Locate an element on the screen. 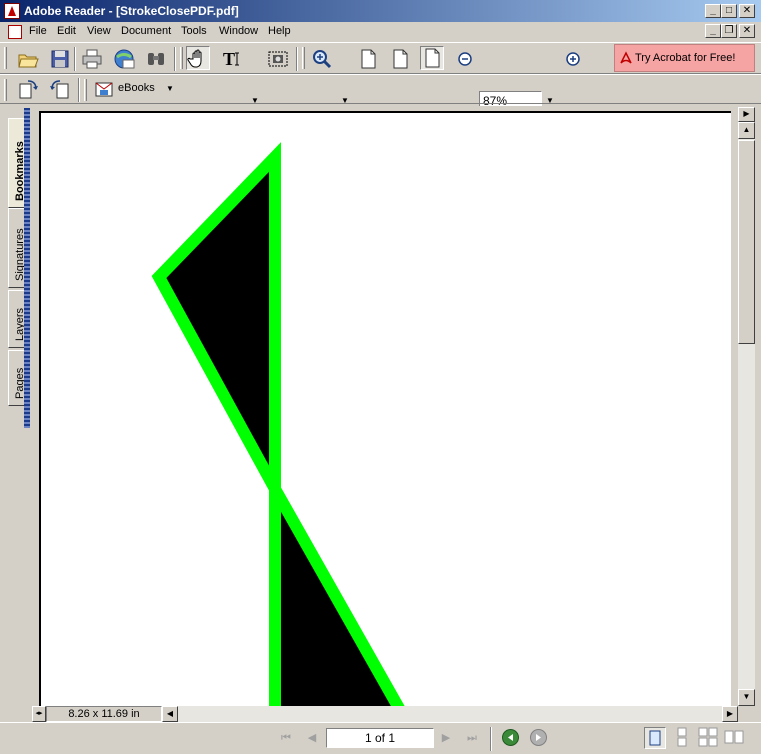 The height and width of the screenshot is (754, 761). last-page-icon: ⏭ is located at coordinates (472, 738).